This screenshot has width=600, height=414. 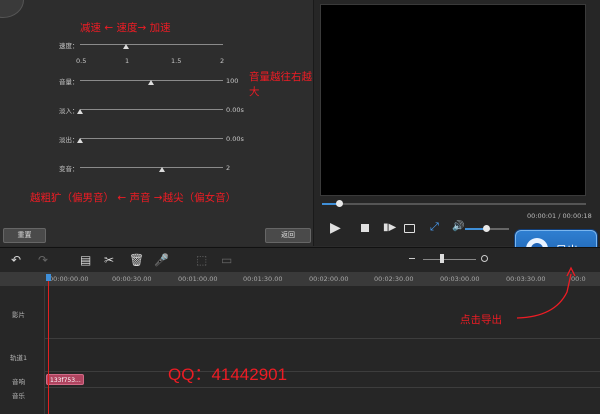 What do you see at coordinates (201, 260) in the screenshot?
I see `crop-icon: ⬚` at bounding box center [201, 260].